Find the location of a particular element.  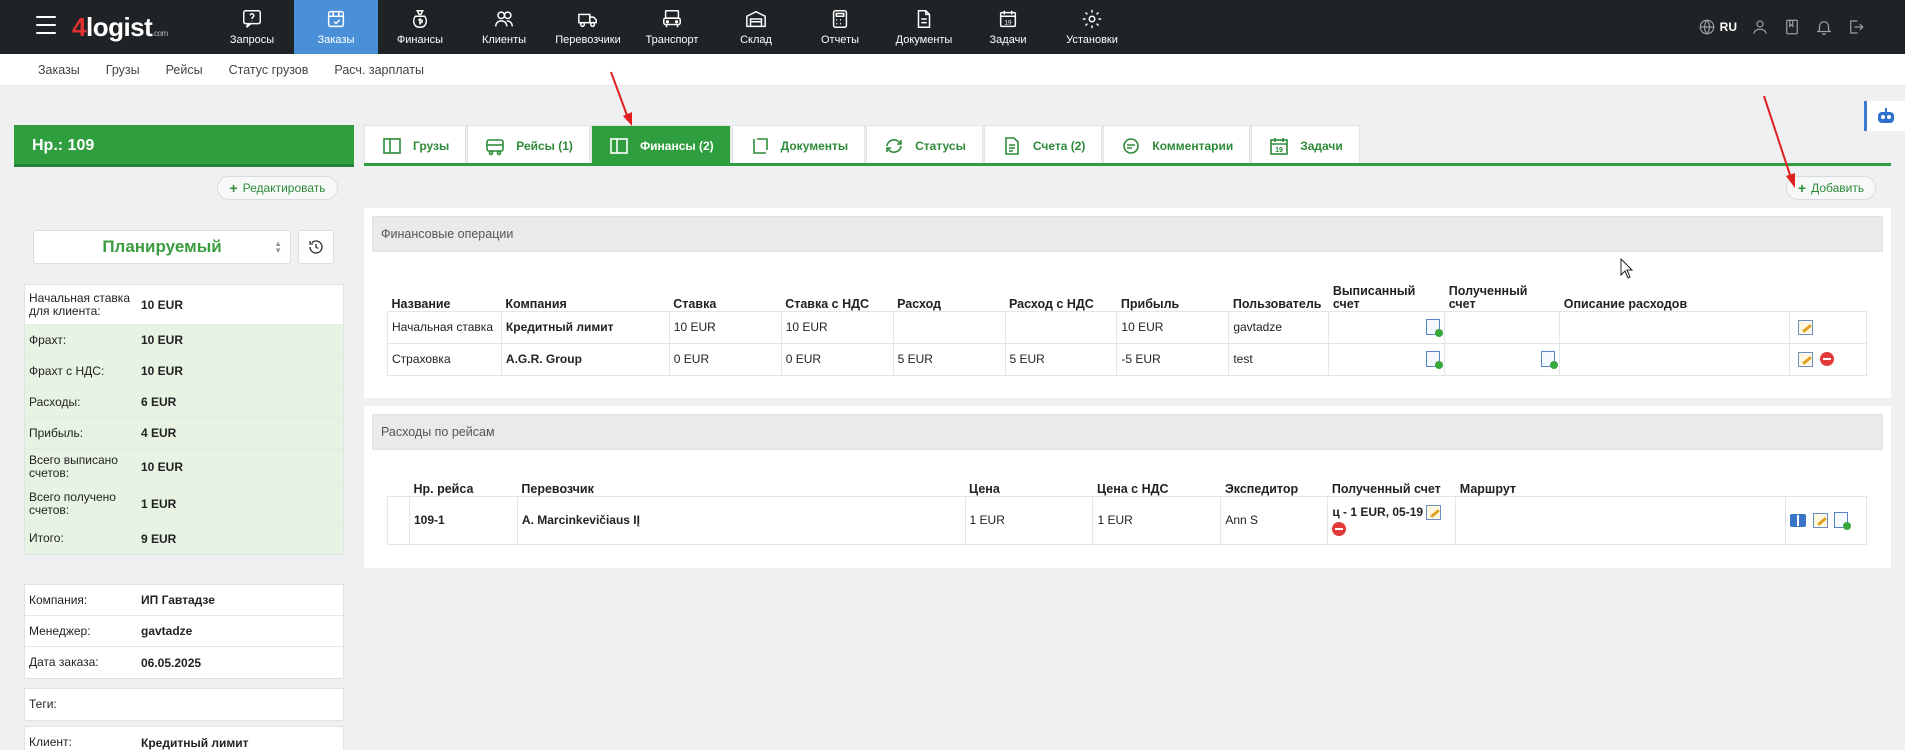

order-info-row: Менеджер: gavtadze is located at coordinates (184, 631).